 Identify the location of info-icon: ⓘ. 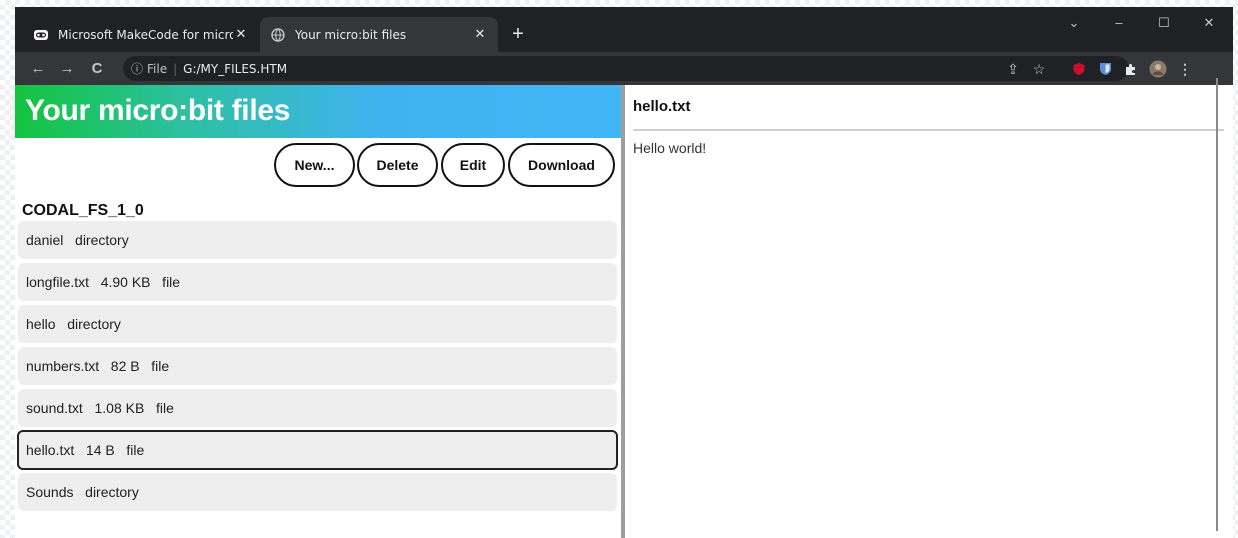
(137, 68).